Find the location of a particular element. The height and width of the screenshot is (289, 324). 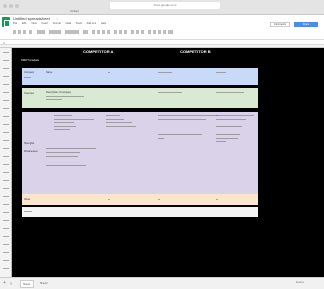

column-heading-a: COMPETITOR A is located at coordinates (98, 51).